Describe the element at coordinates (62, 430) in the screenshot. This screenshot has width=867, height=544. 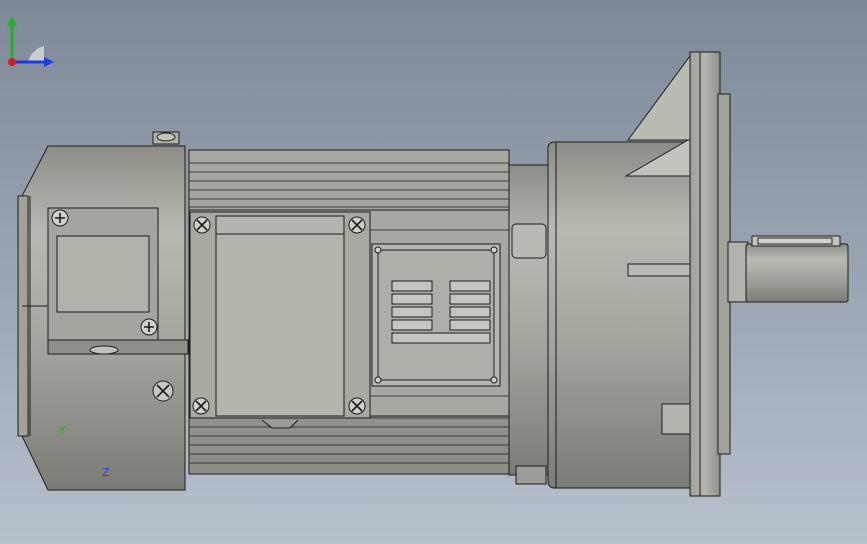
I see `y-axis-label: Y` at that location.